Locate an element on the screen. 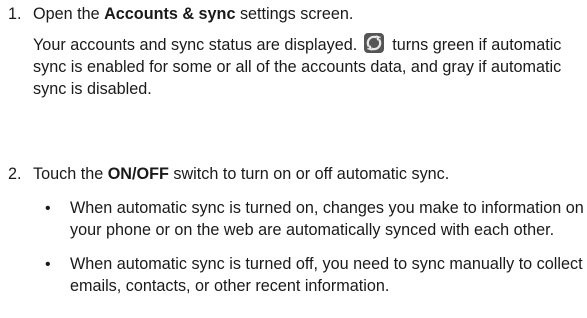 The height and width of the screenshot is (318, 587). step-1-text-before: Open the is located at coordinates (69, 14).